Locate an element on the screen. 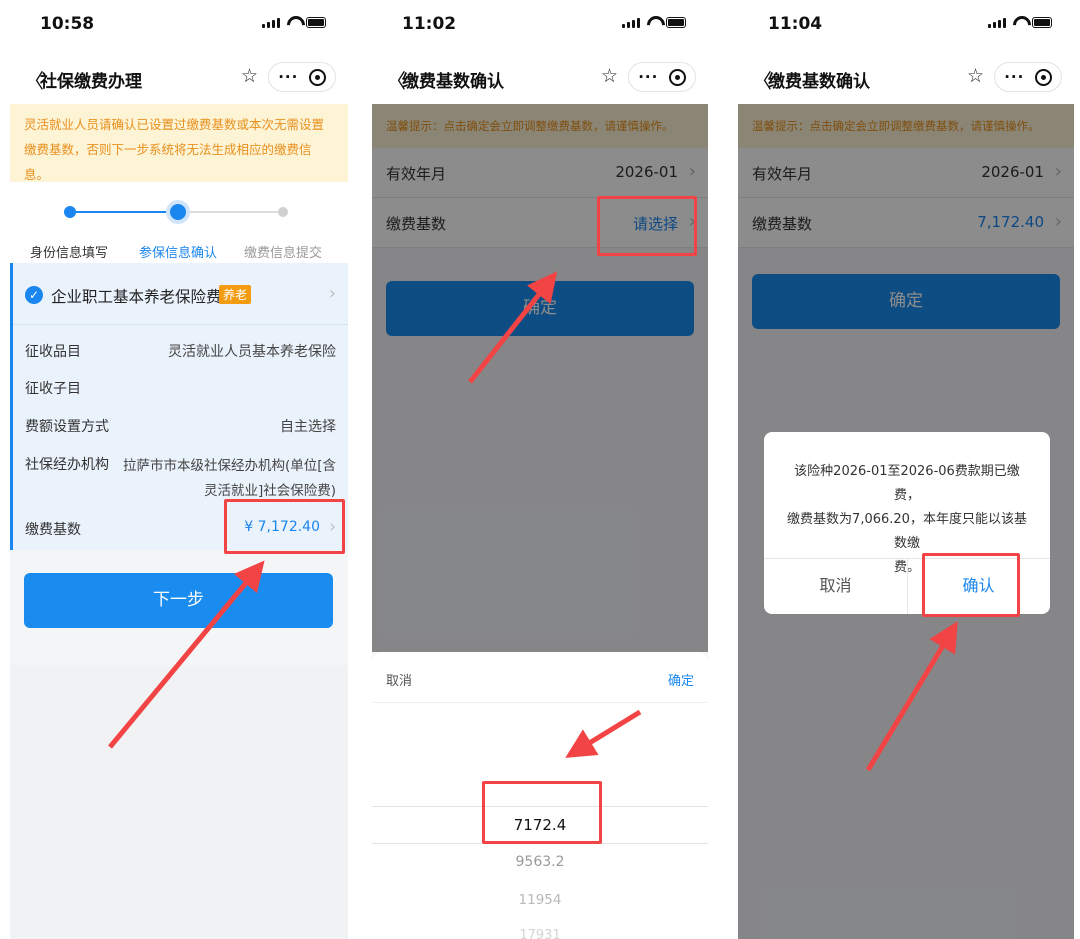 The width and height of the screenshot is (1080, 939). step-dot-done is located at coordinates (70, 212).